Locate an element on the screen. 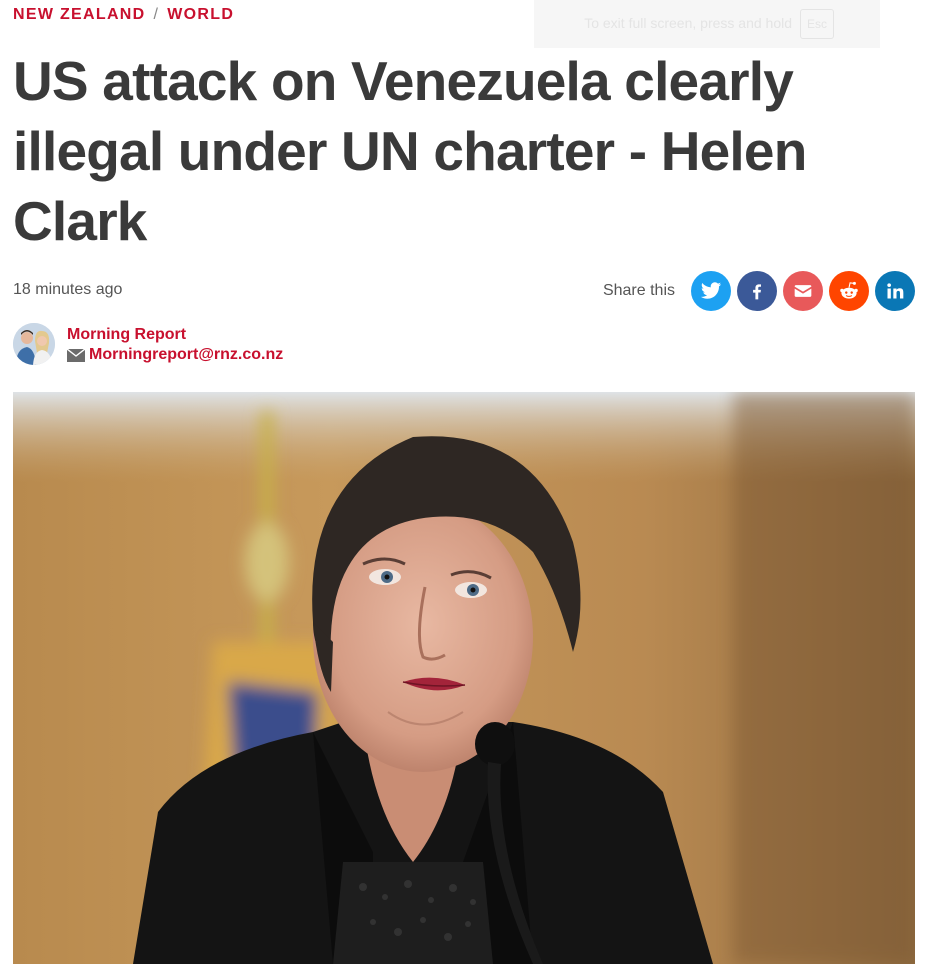 The image size is (925, 964). breadcrumb: NEW ZEALAND / WORLD is located at coordinates (123, 15).